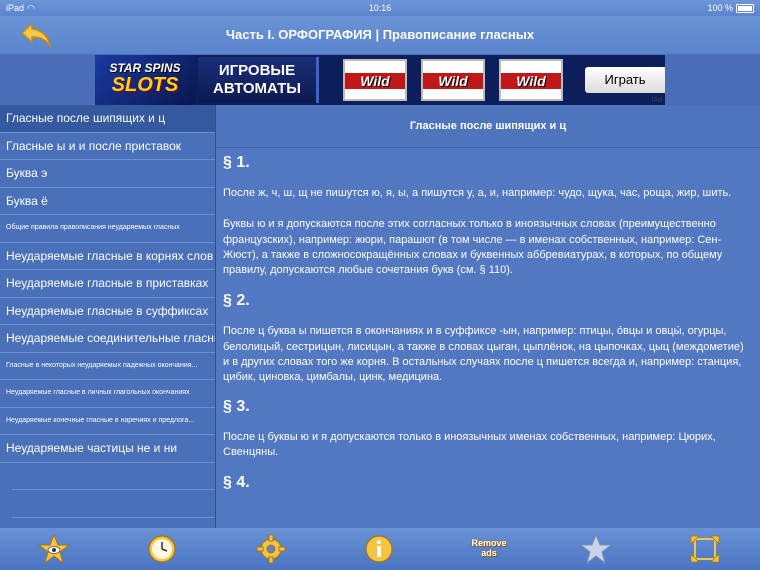 The width and height of the screenshot is (760, 570). I want to click on tab-fullscreen, so click(705, 549).